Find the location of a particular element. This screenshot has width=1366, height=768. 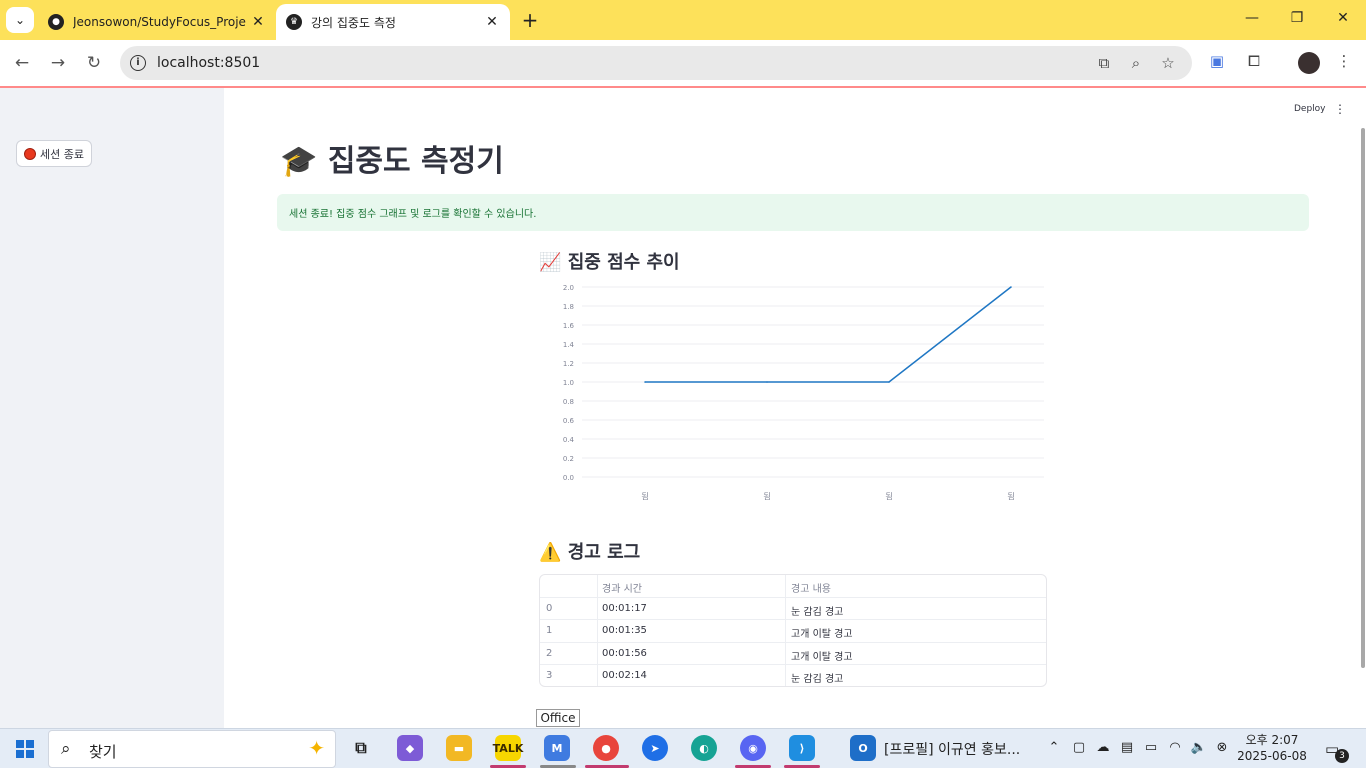

search-text: 찾기 is located at coordinates (103, 752).